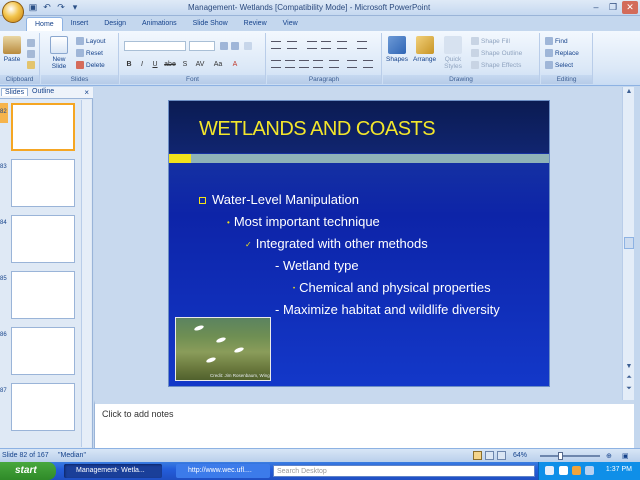  Describe the element at coordinates (397, 49) in the screenshot. I see `shapes-button: Shapes` at that location.